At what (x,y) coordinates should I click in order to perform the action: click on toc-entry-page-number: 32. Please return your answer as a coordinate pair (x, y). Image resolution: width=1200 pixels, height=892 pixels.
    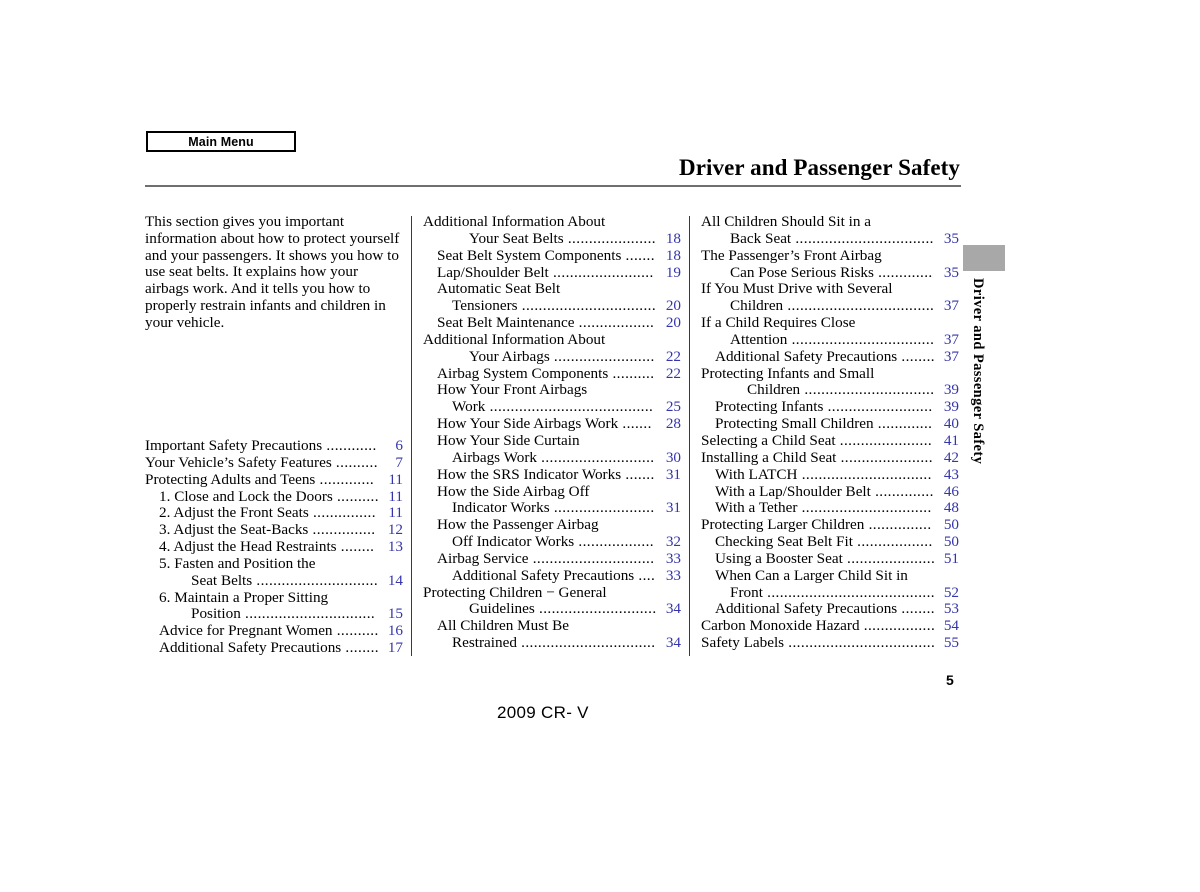
    Looking at the image, I should click on (670, 542).